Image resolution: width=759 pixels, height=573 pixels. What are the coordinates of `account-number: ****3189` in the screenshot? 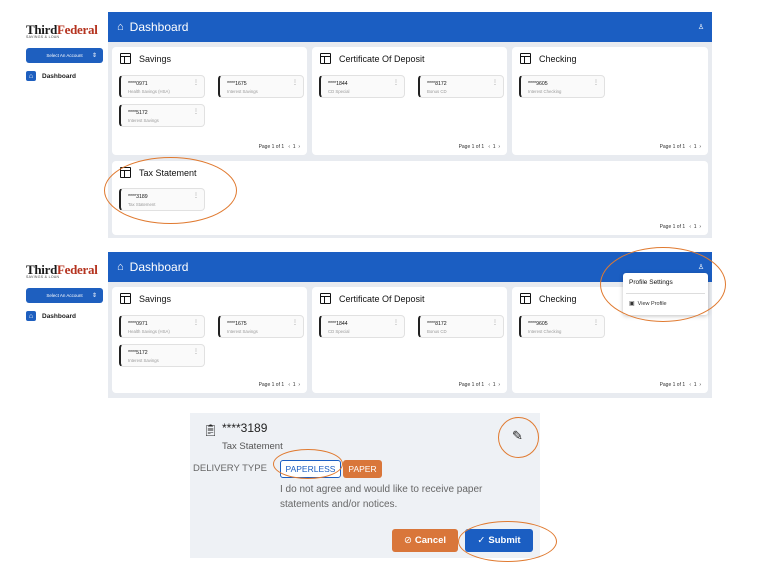 It's located at (245, 428).